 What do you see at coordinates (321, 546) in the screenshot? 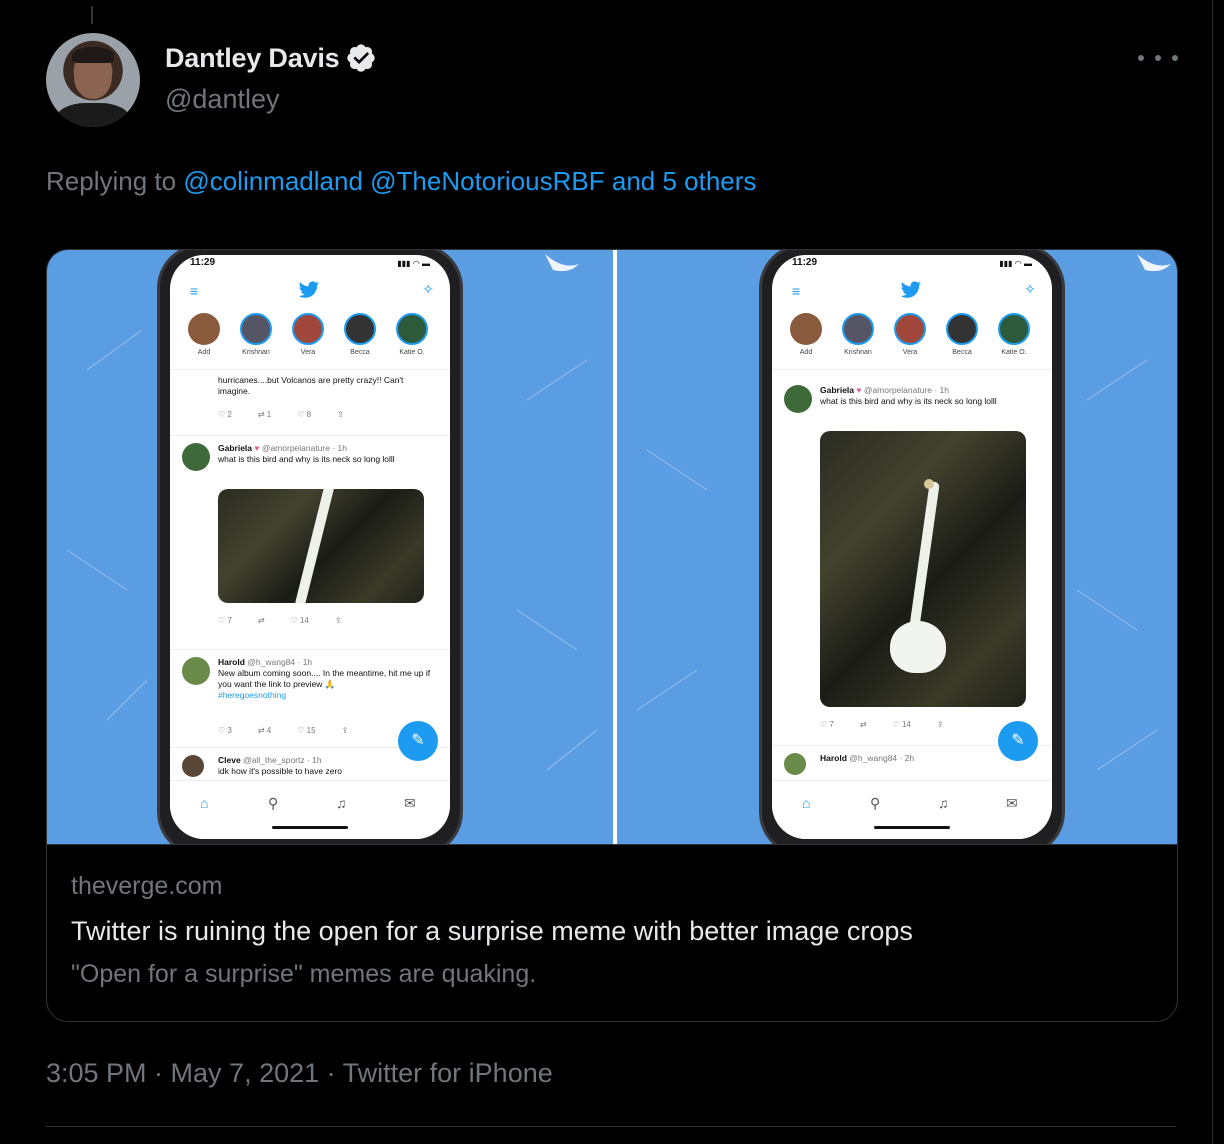
I see `tweet-photo-cropped` at bounding box center [321, 546].